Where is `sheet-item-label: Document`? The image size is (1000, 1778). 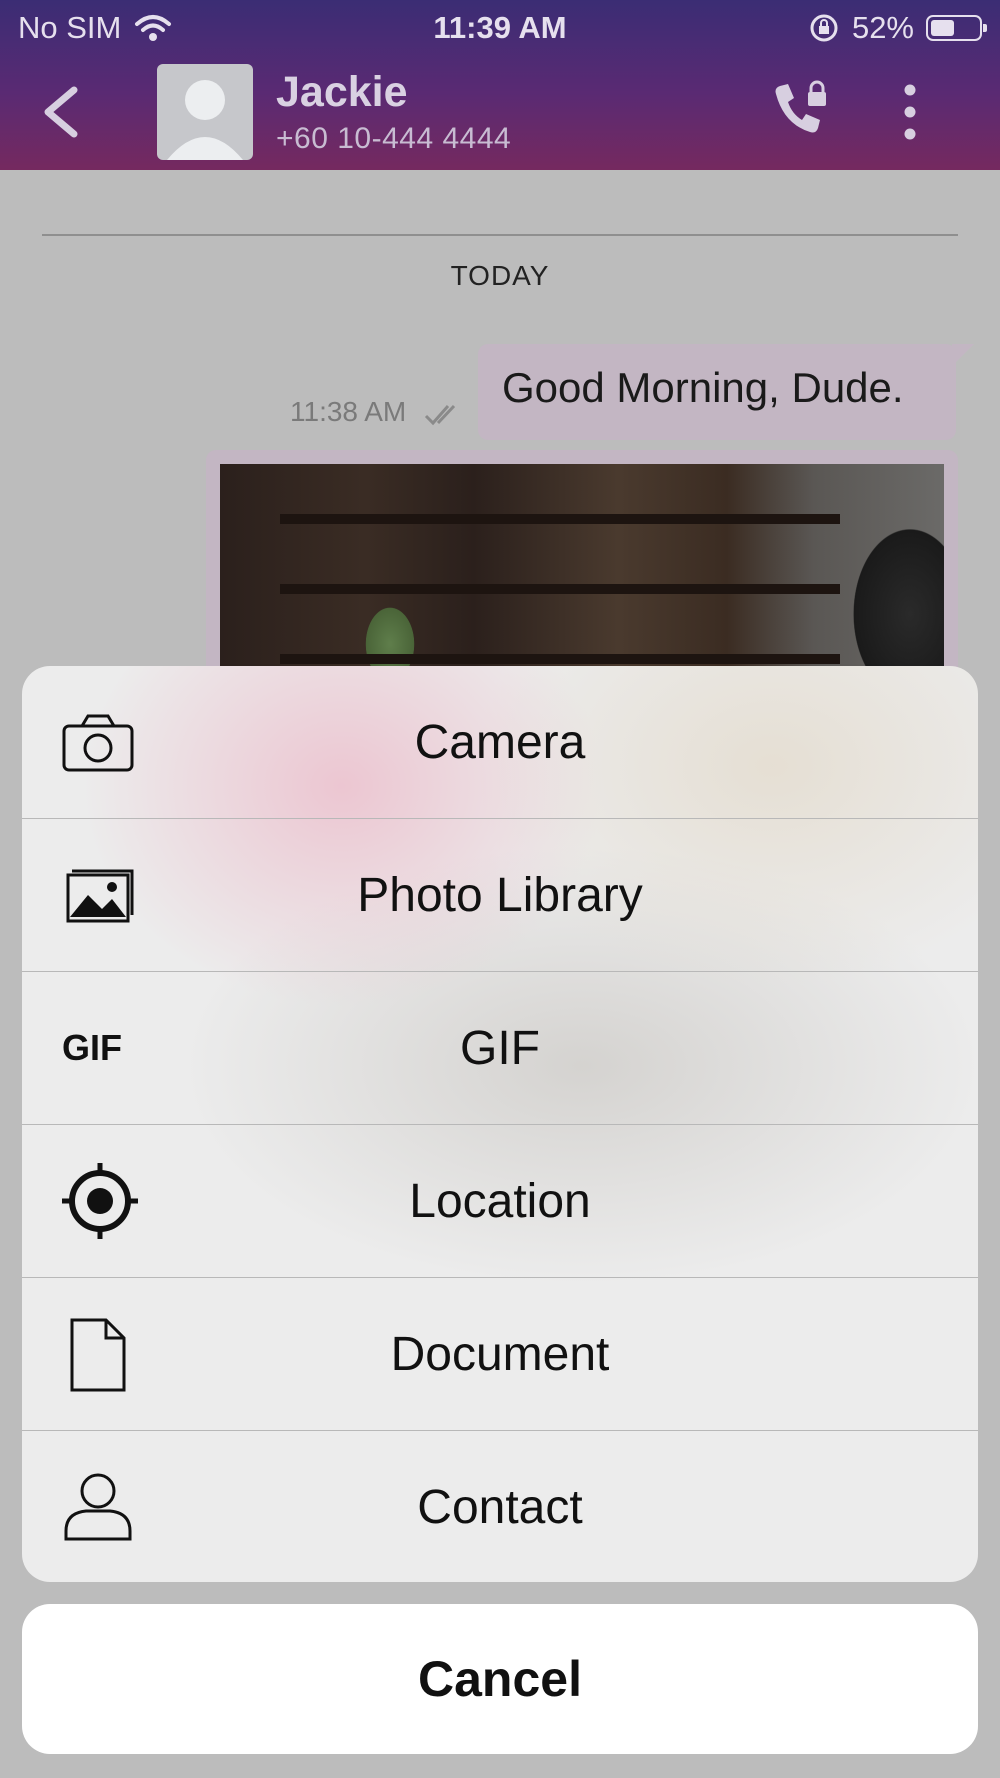 sheet-item-label: Document is located at coordinates (500, 1354).